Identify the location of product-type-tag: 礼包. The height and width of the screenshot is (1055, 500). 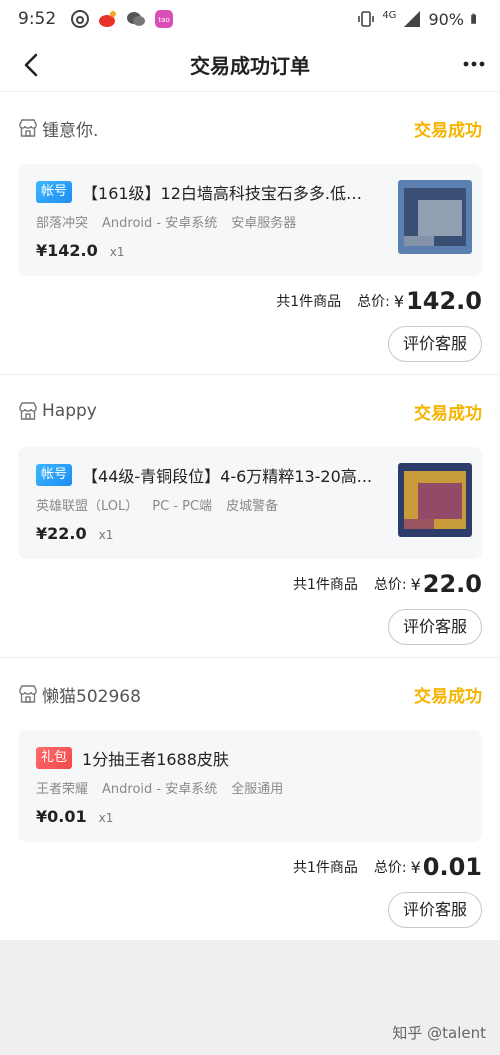
(54, 758).